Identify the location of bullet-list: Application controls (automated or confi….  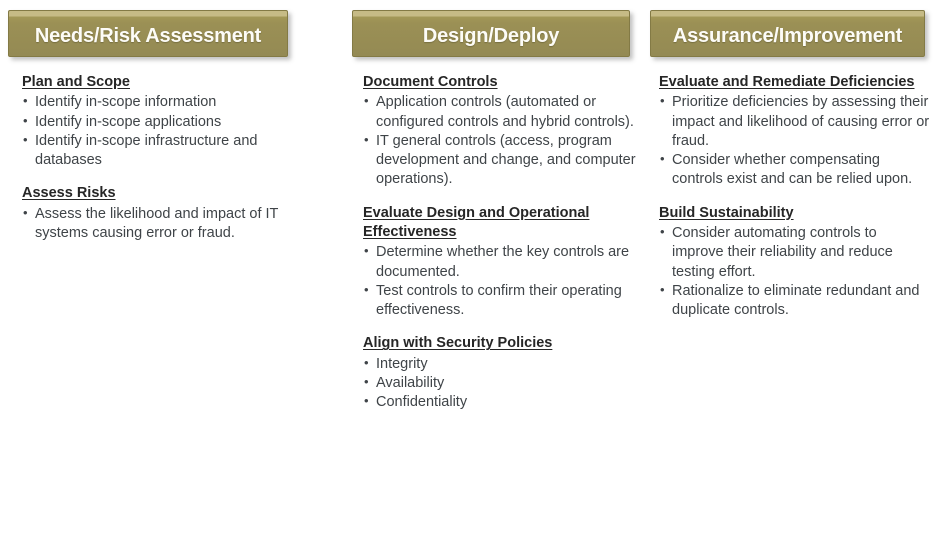
(501, 141).